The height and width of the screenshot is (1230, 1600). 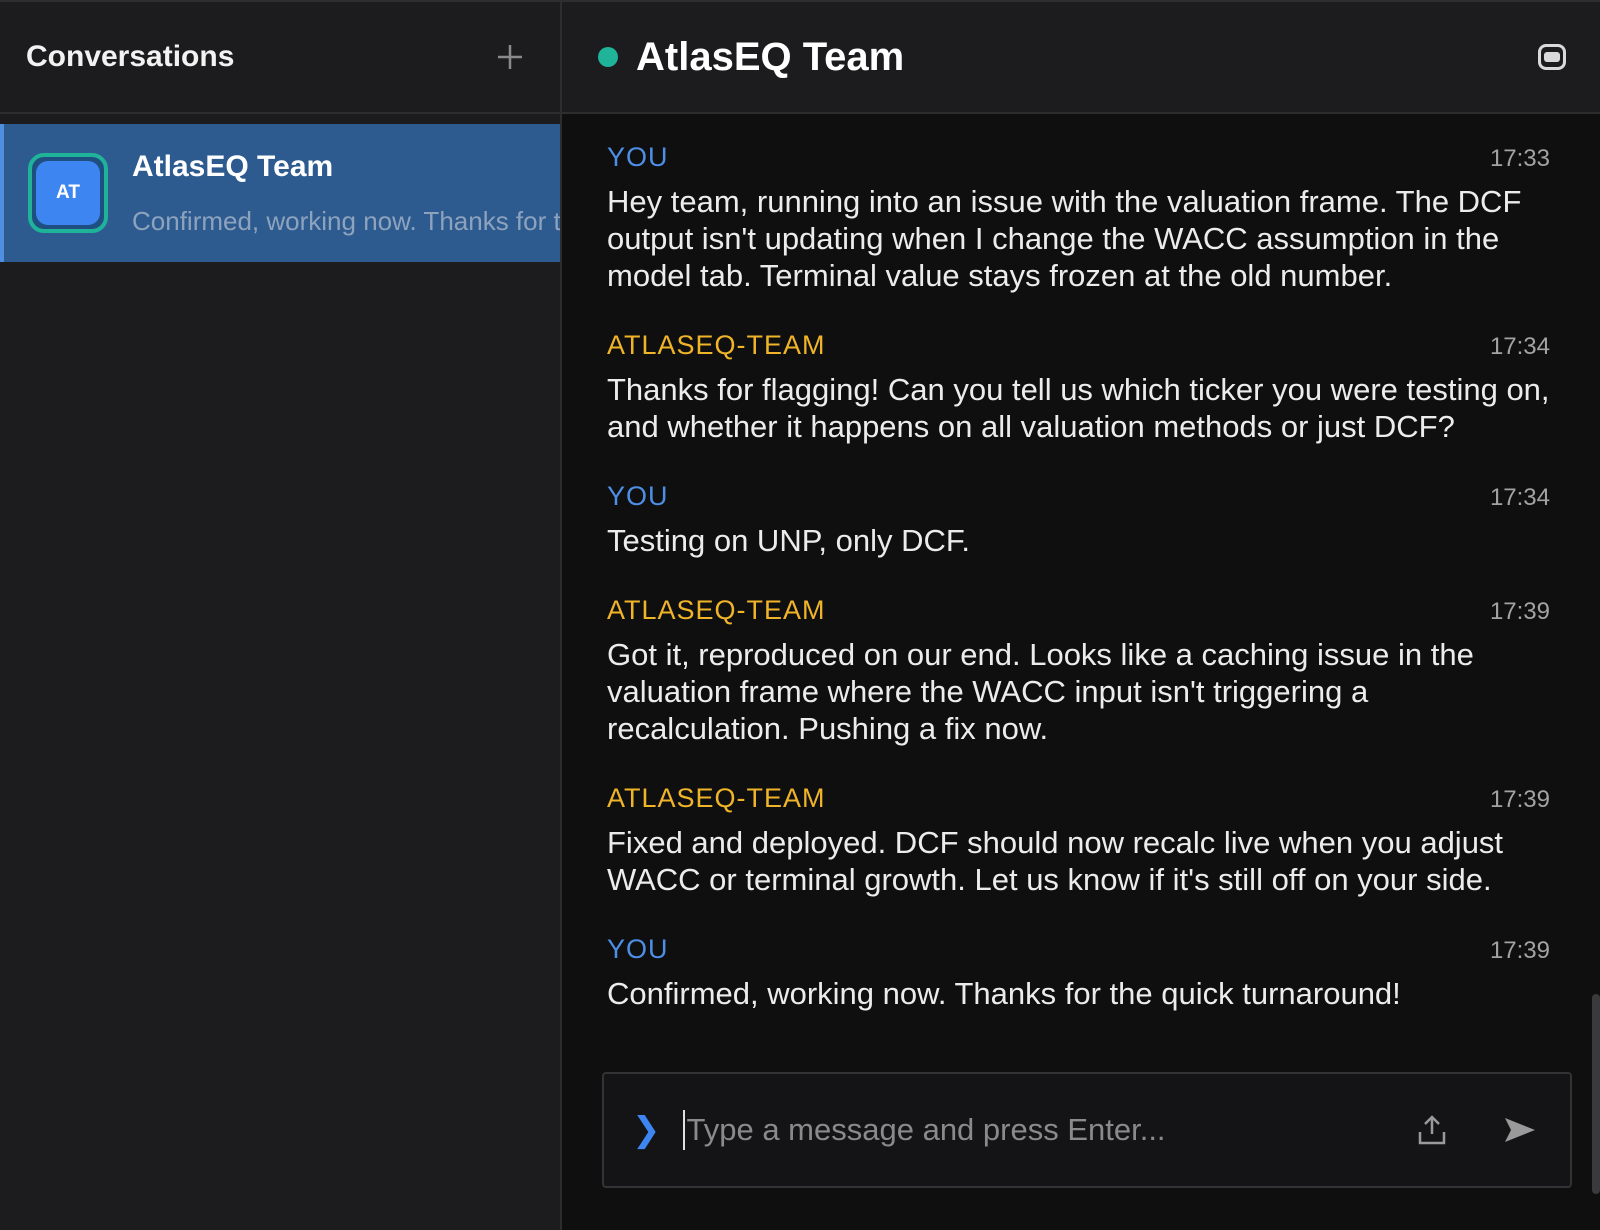 I want to click on avatar: AT, so click(x=68, y=193).